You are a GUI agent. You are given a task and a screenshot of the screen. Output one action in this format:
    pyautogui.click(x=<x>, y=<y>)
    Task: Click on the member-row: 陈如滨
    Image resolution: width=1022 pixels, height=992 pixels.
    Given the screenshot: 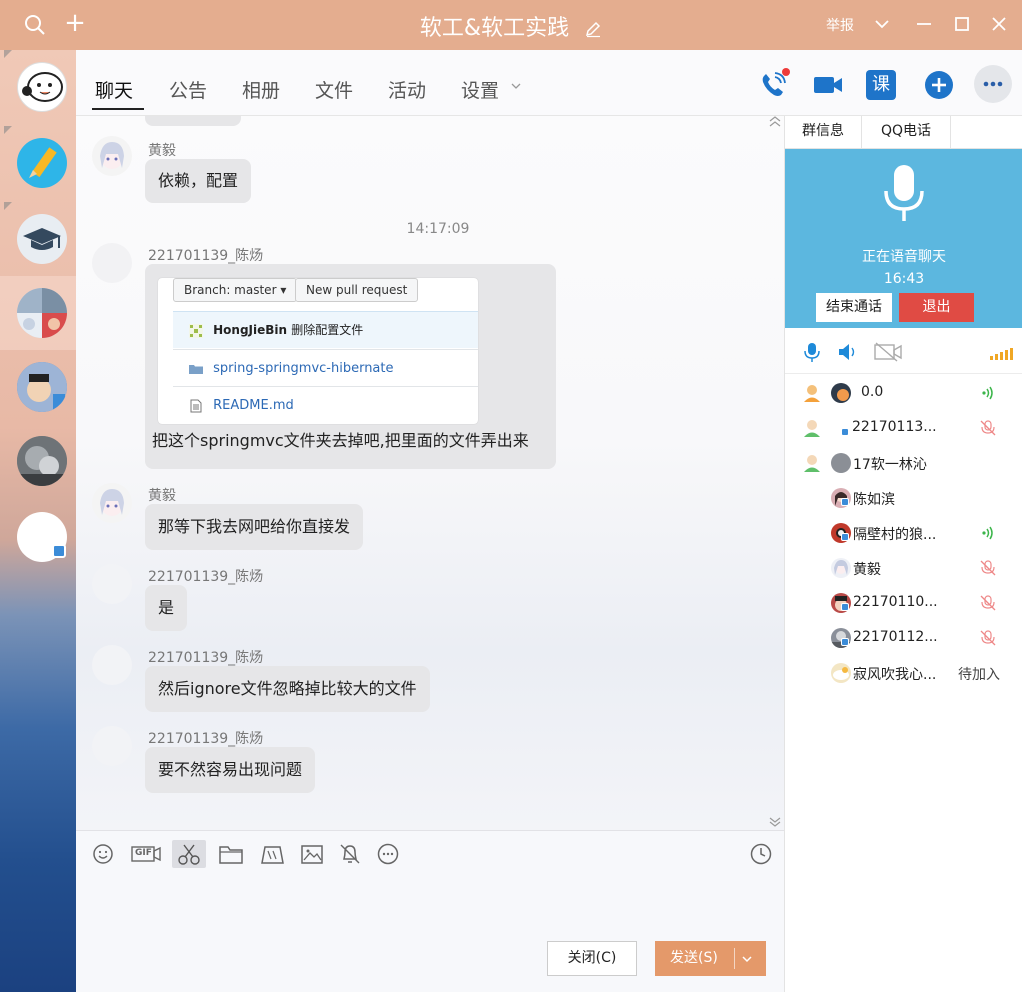 What is the action you would take?
    pyautogui.click(x=903, y=497)
    